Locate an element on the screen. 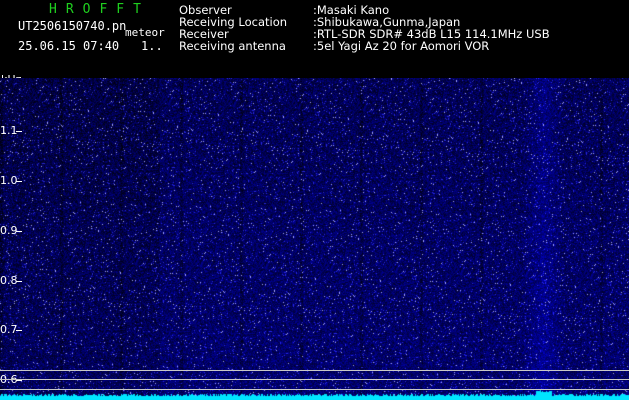  freq-tick: 0.8 is located at coordinates (9, 280).